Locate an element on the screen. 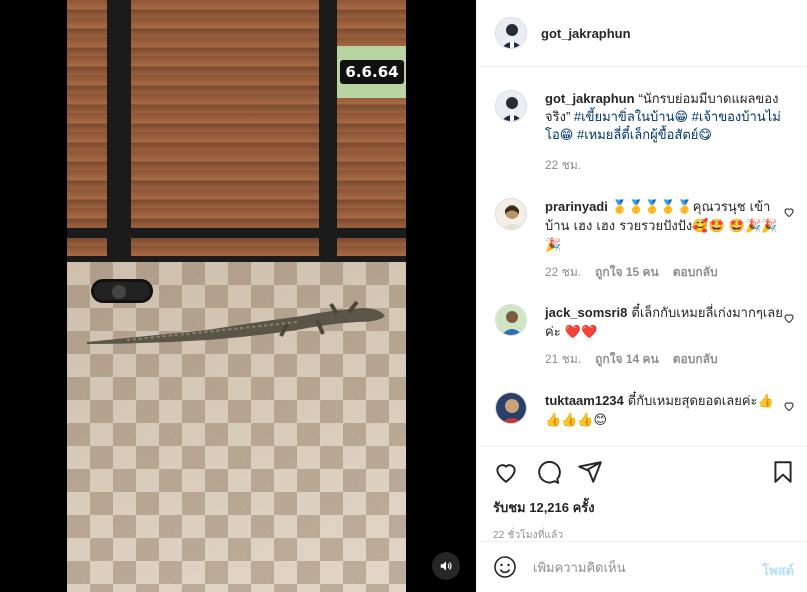 The height and width of the screenshot is (592, 807). post-header: got_jakraphun is located at coordinates (642, 33).